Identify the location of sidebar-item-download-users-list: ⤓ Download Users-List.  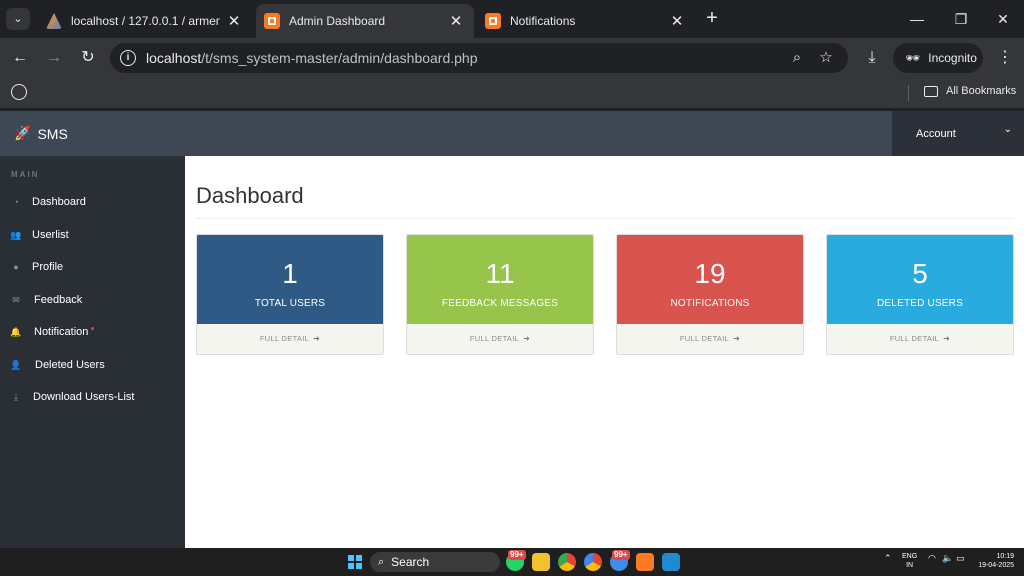
(92, 397).